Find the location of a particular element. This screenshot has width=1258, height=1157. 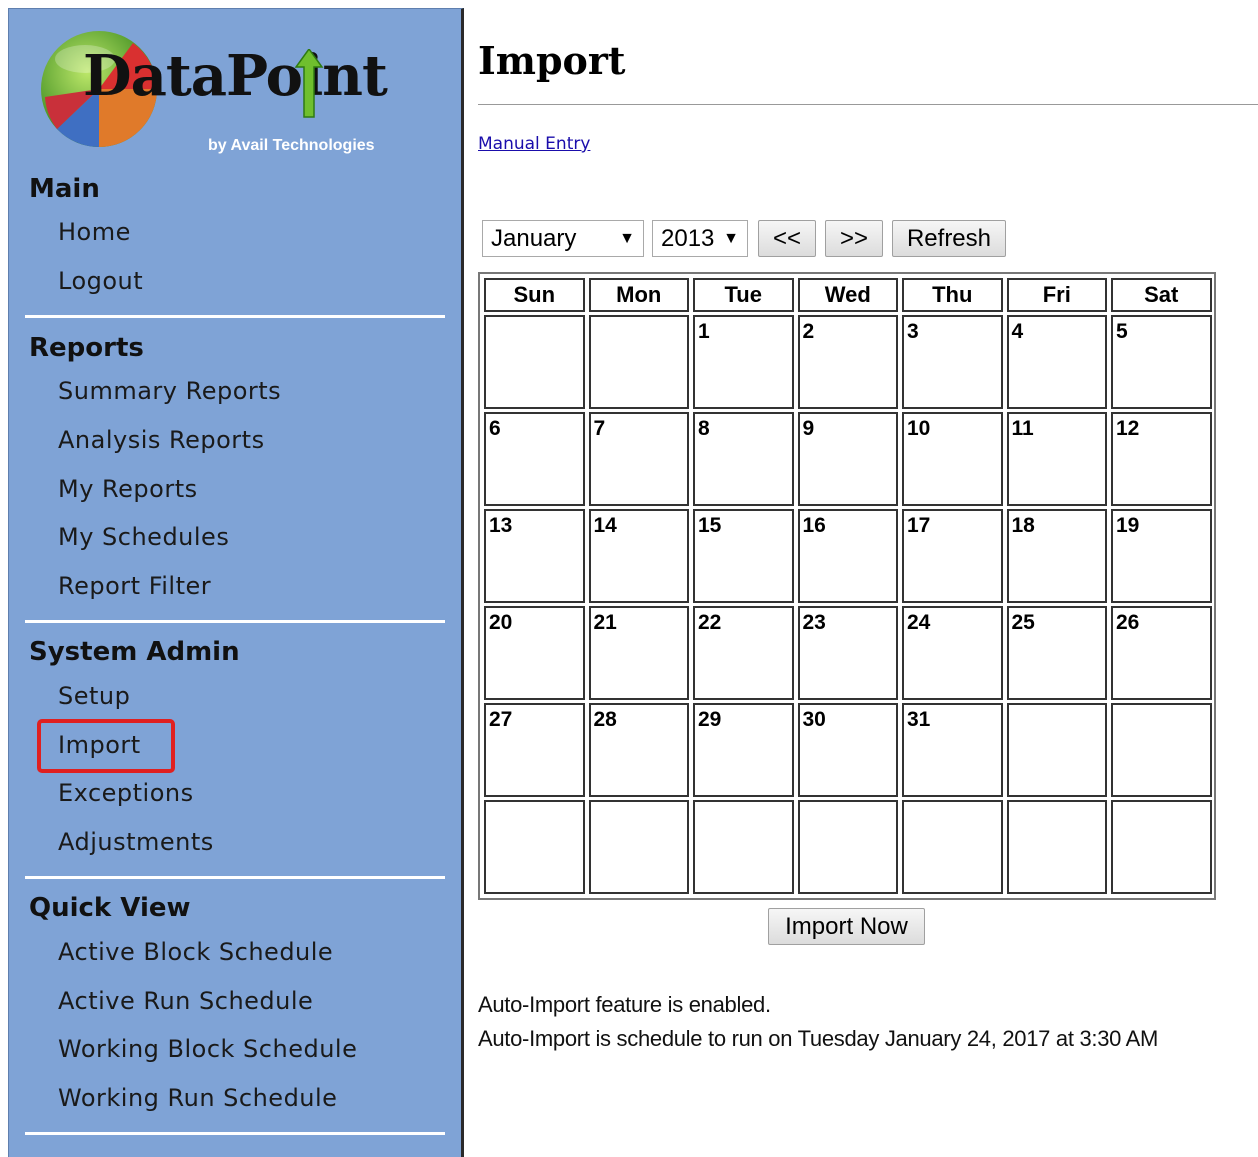

nav-heading-quick-view: Quick View is located at coordinates (110, 908).